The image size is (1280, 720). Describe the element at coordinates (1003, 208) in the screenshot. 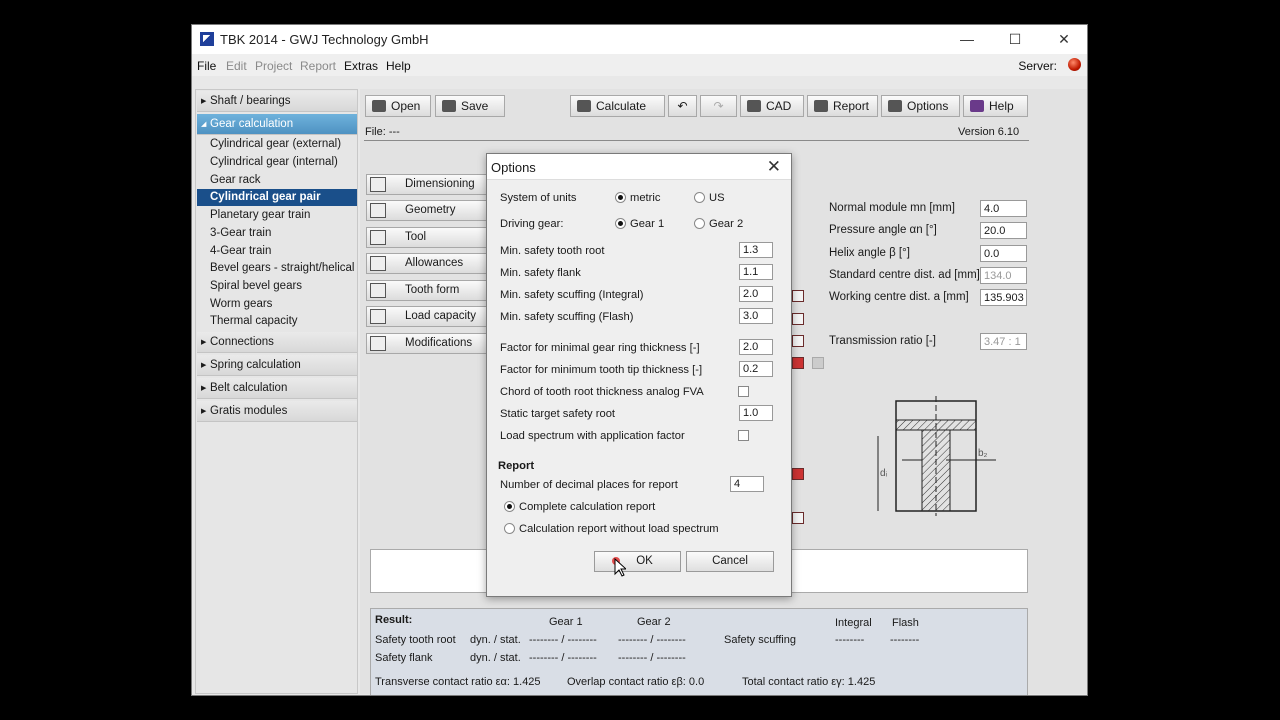

I see `normal-module-field: 4.0` at that location.